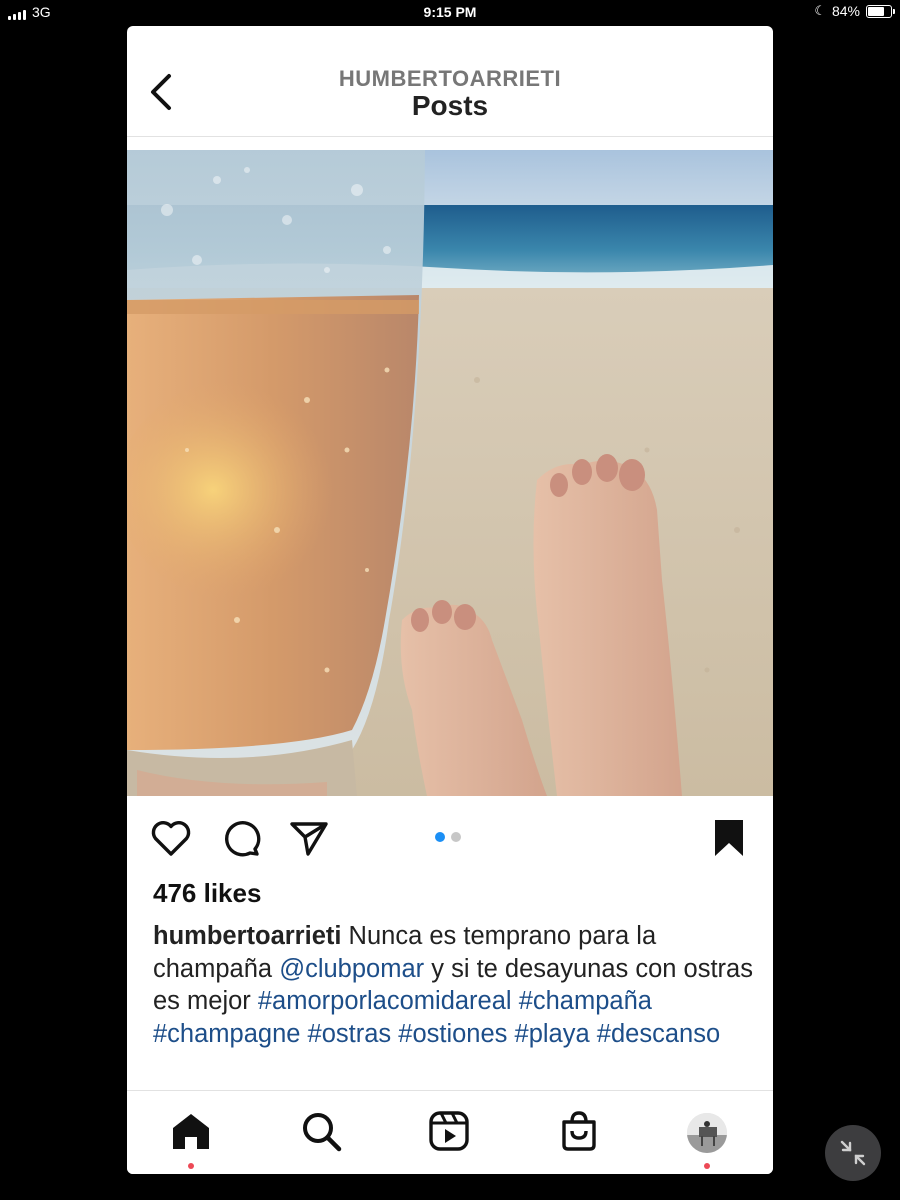 Image resolution: width=900 pixels, height=1200 pixels. Describe the element at coordinates (450, 105) in the screenshot. I see `page-title: Posts` at that location.